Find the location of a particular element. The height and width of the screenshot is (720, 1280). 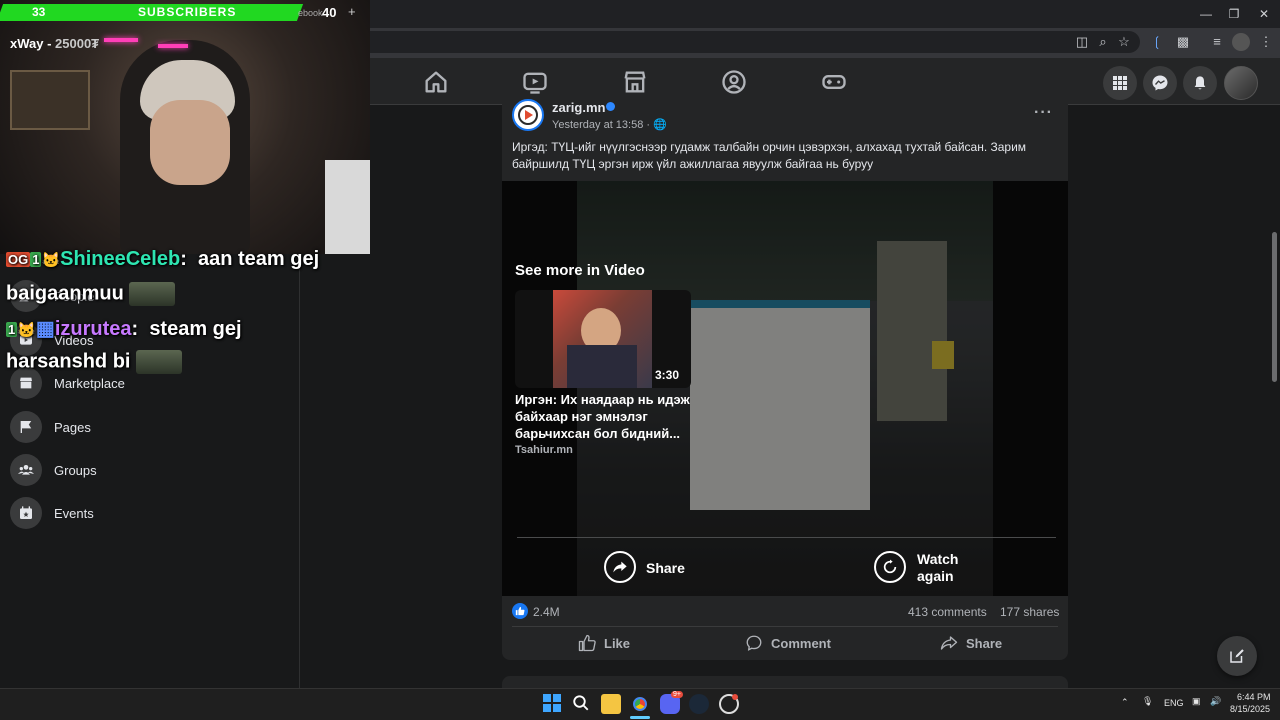

chat-message-cont: harsanshd bi is located at coordinates (94, 362).